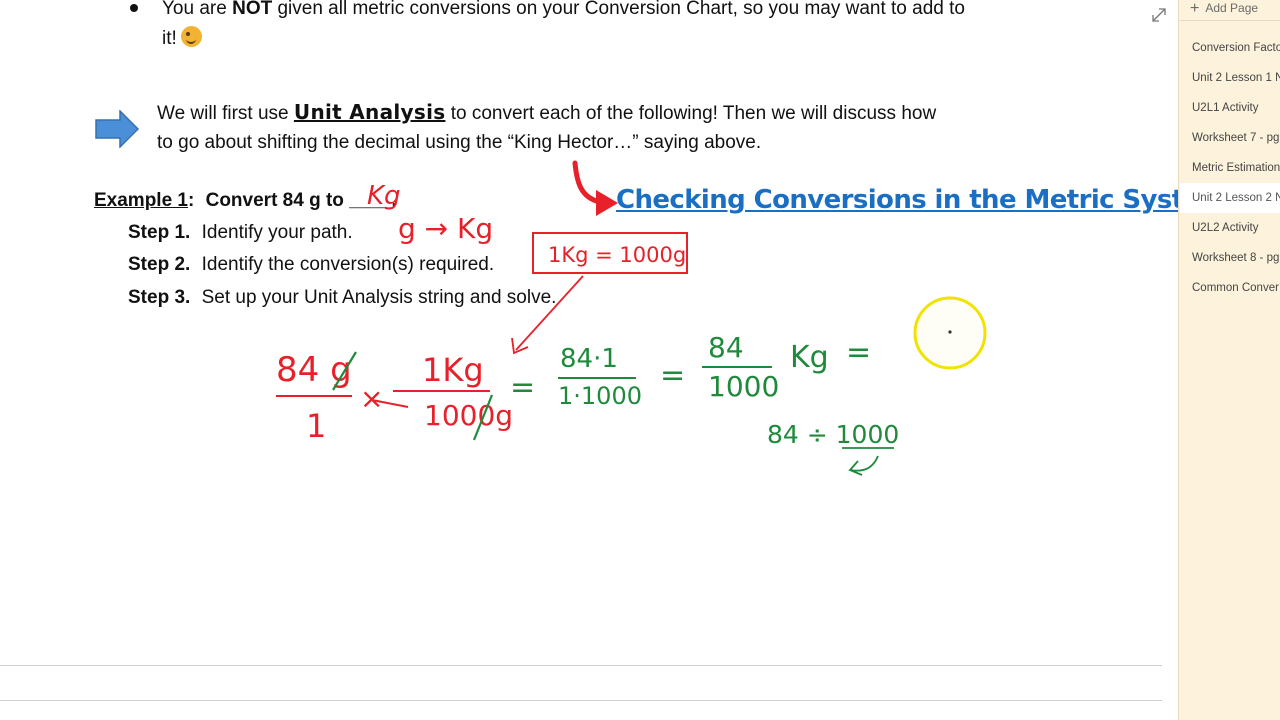 The width and height of the screenshot is (1280, 720). Describe the element at coordinates (549, 313) in the screenshot. I see `ink-box-arrow` at that location.